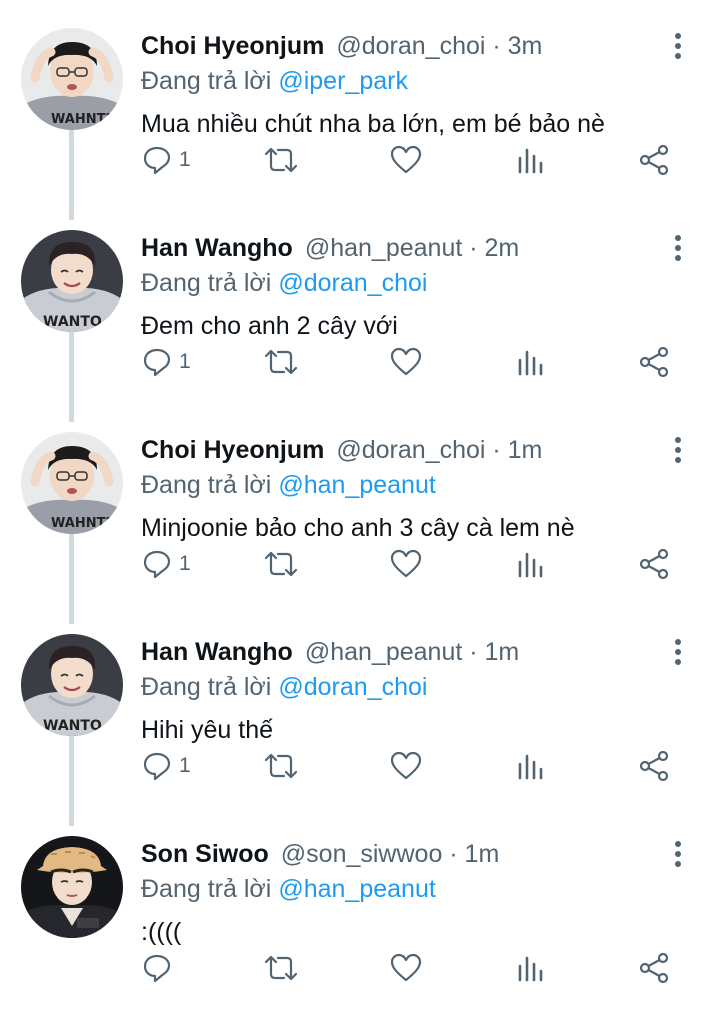 The width and height of the screenshot is (720, 1019). Describe the element at coordinates (72, 887) in the screenshot. I see `avatar` at that location.